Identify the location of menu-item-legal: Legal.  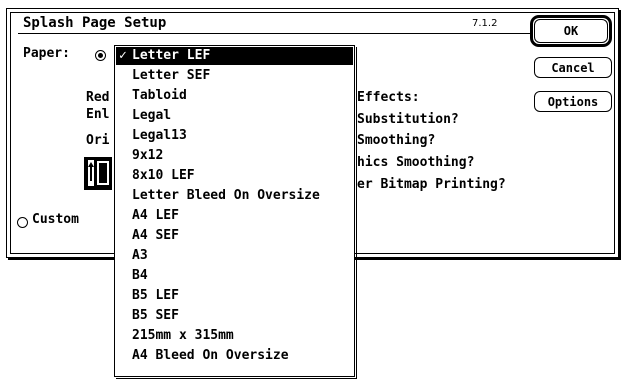
(234, 116).